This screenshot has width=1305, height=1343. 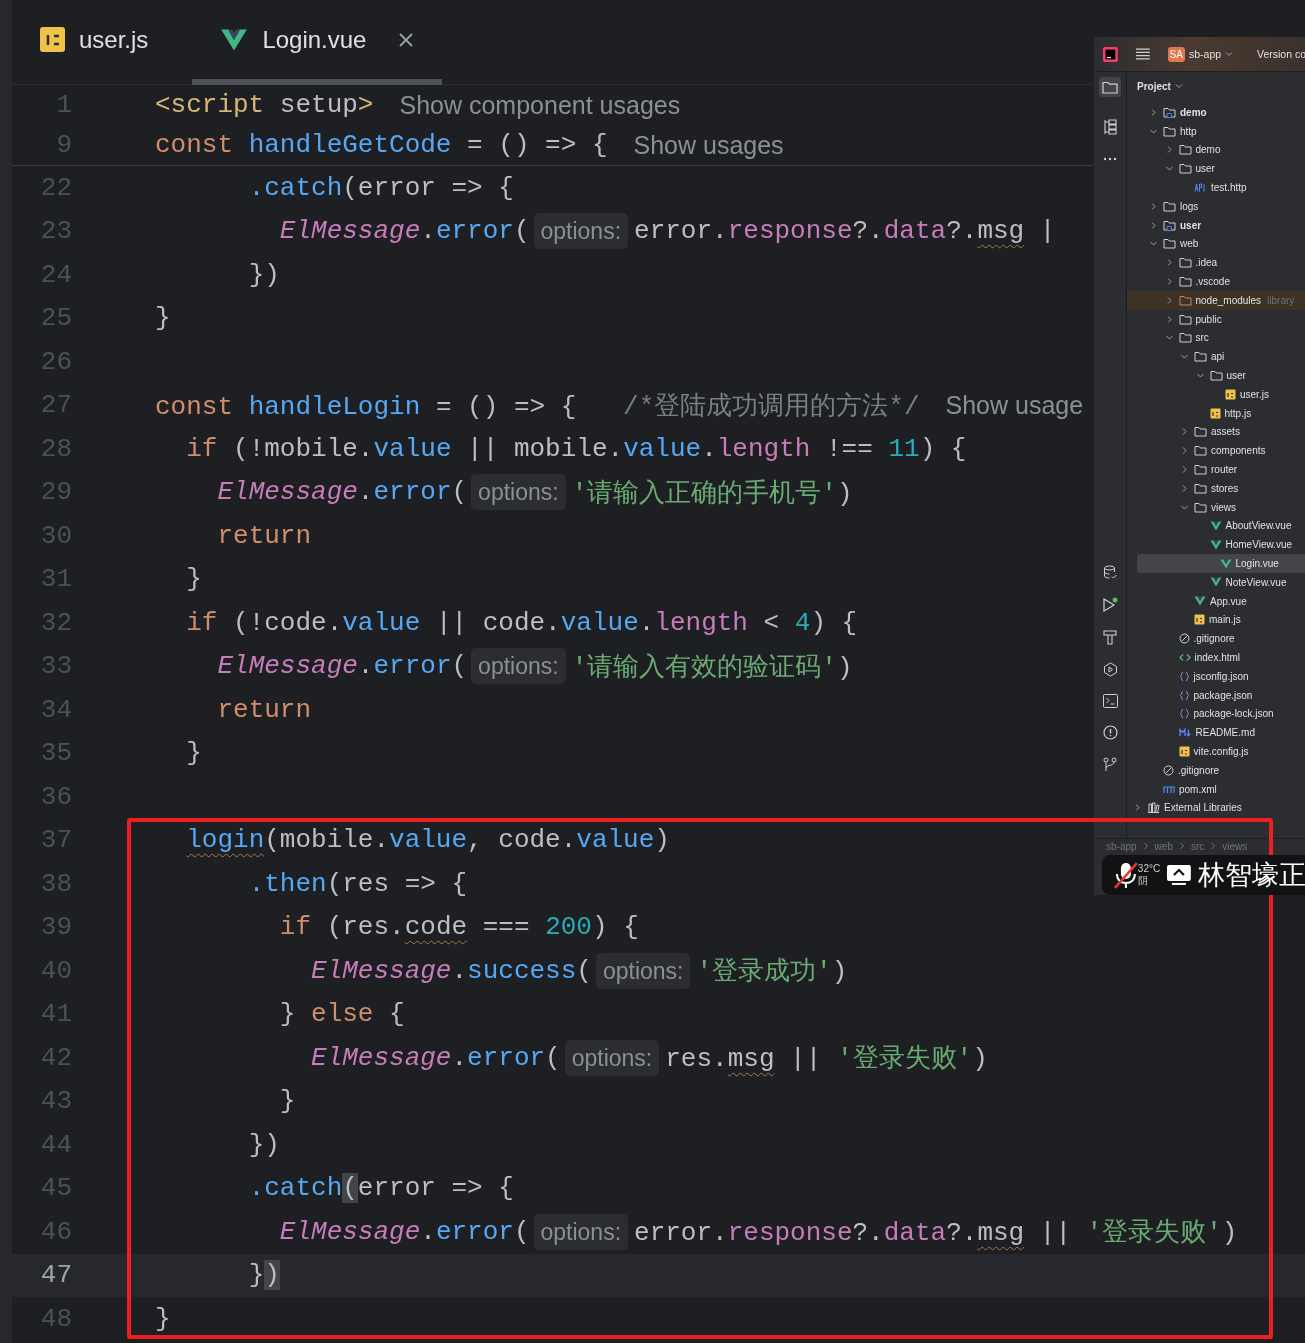 What do you see at coordinates (1110, 764) in the screenshot?
I see `git-branch-icon` at bounding box center [1110, 764].